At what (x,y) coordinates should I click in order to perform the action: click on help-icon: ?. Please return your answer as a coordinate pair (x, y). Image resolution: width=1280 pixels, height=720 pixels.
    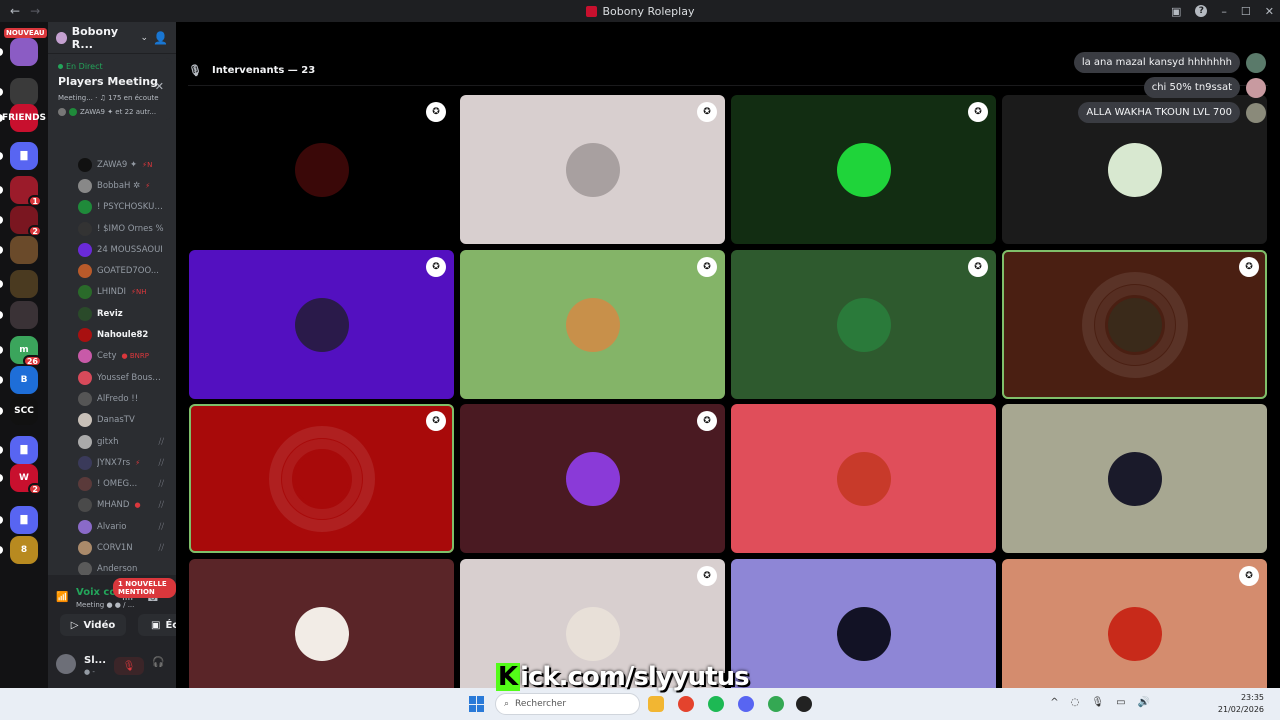
    Looking at the image, I should click on (1201, 11).